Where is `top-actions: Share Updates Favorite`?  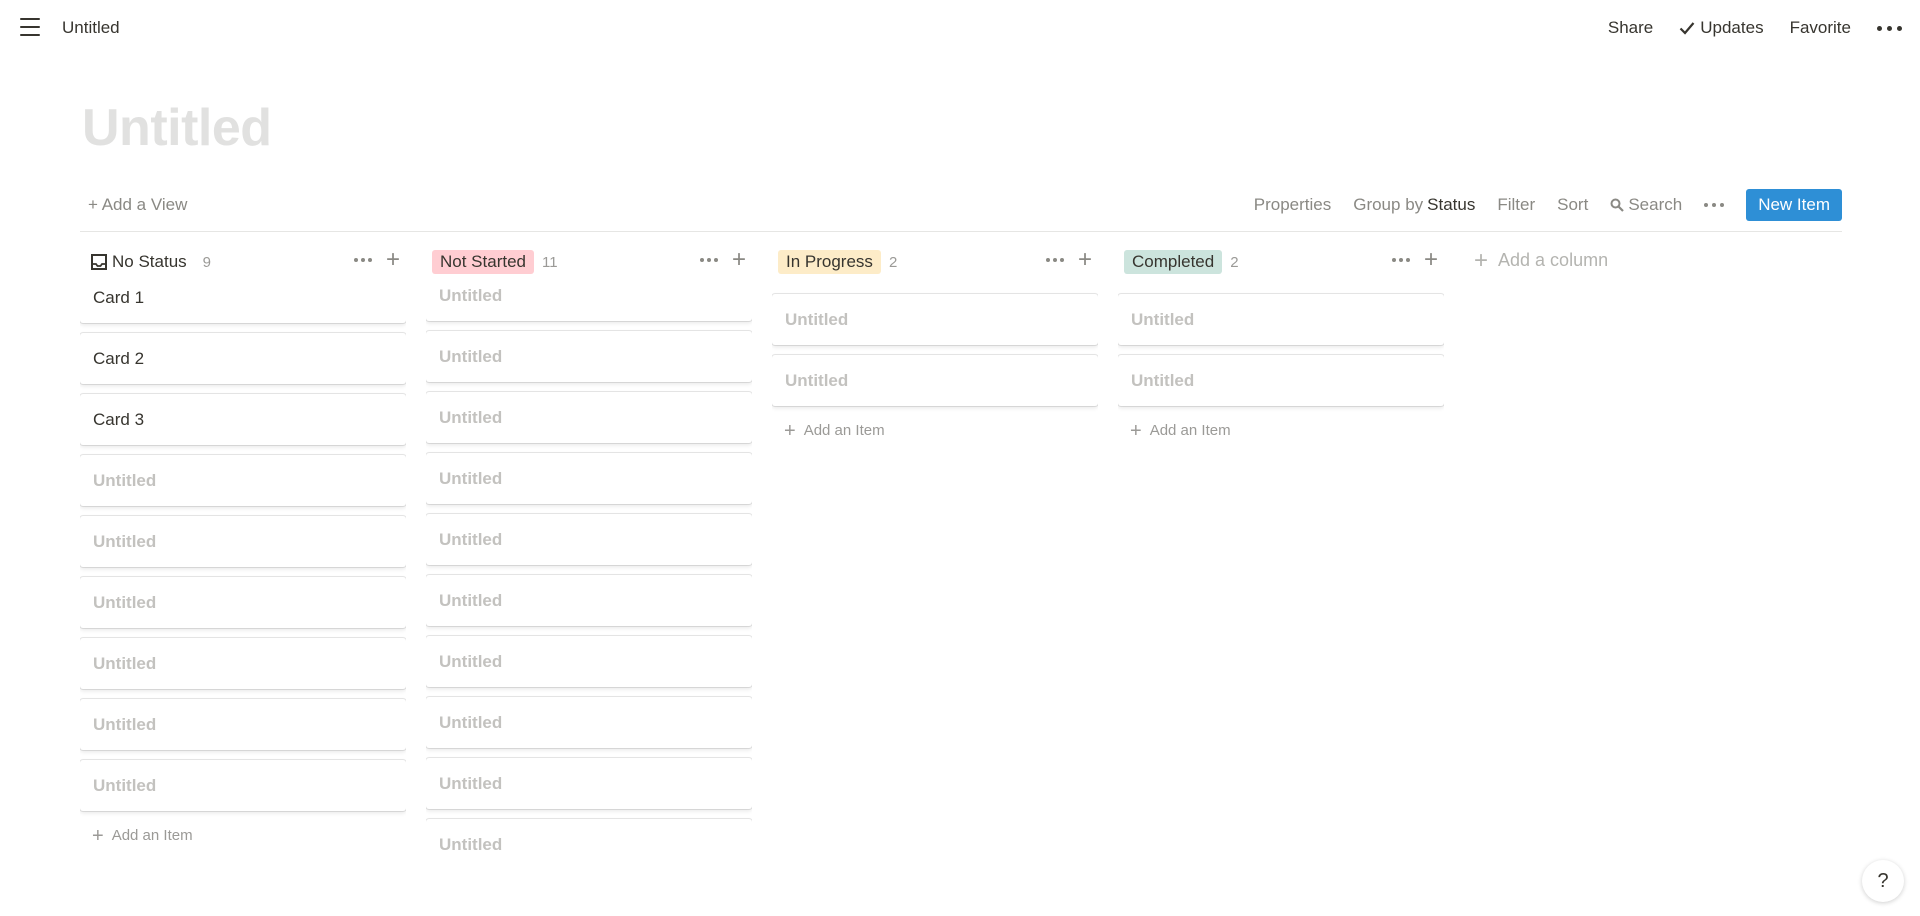 top-actions: Share Updates Favorite is located at coordinates (1755, 28).